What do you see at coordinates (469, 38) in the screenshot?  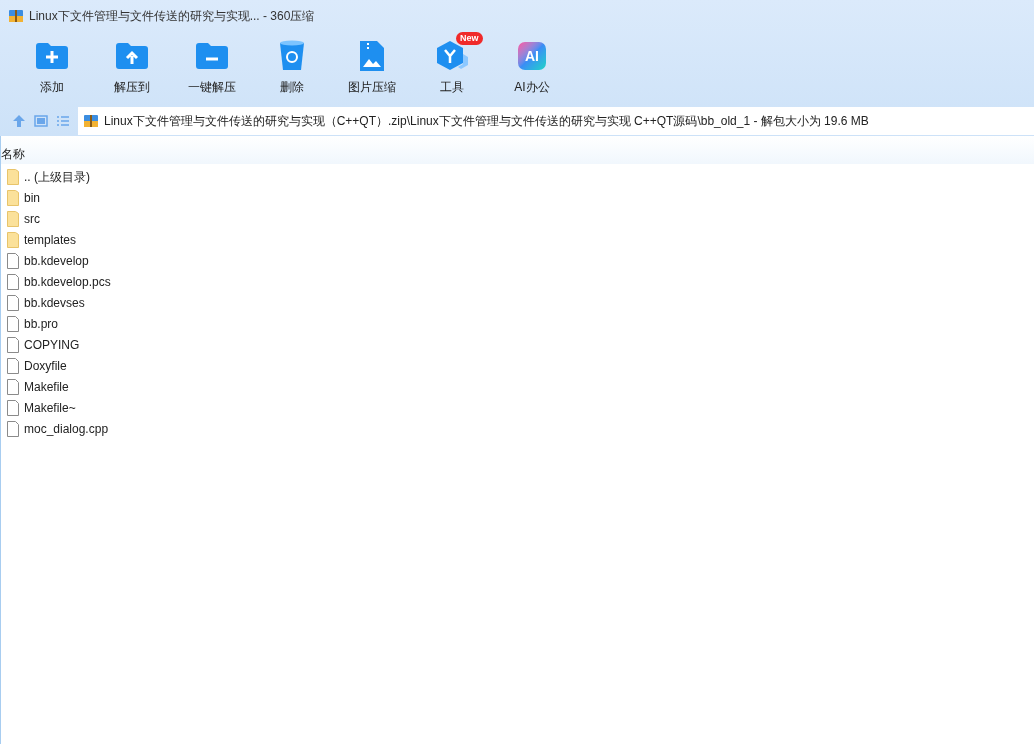 I see `new-badge: New` at bounding box center [469, 38].